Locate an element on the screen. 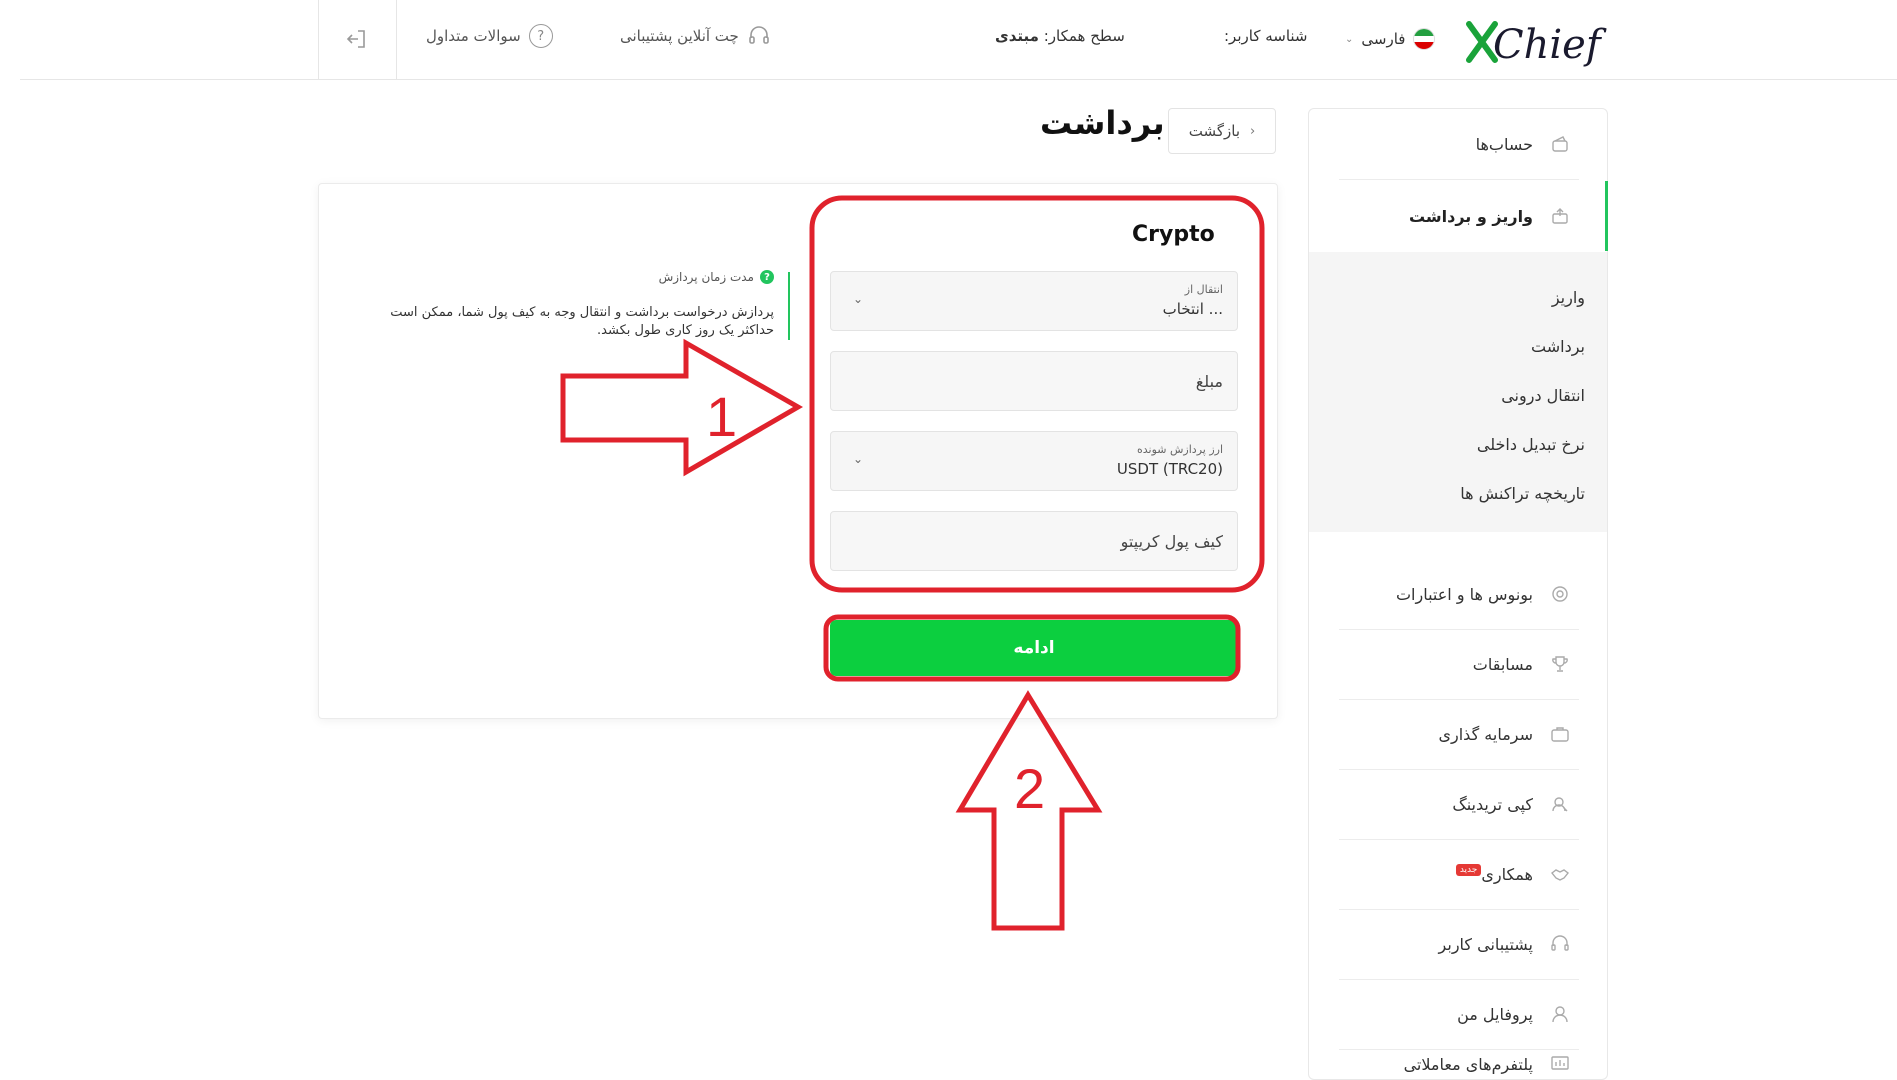  sidebar-item-label: واریز و برداشت is located at coordinates (1470, 216).